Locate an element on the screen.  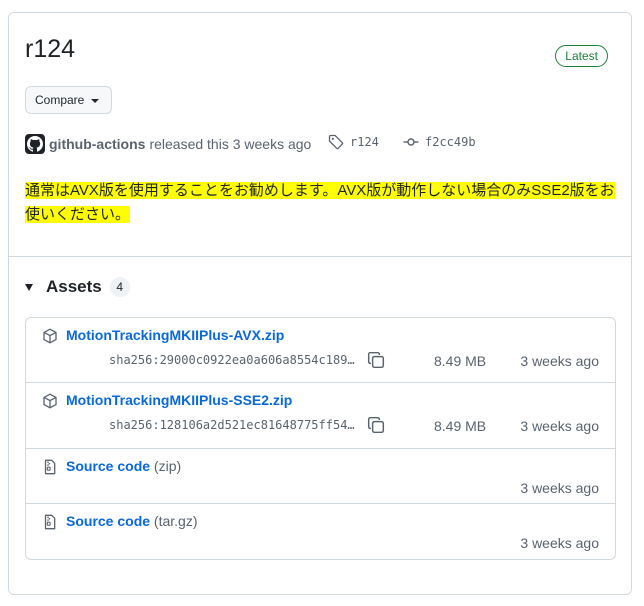
asset-name-link: Source code (tar.gz) is located at coordinates (132, 521).